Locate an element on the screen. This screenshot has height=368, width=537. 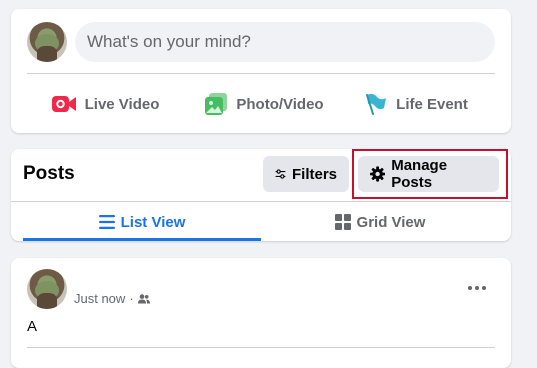
filters-button: Filters is located at coordinates (306, 174).